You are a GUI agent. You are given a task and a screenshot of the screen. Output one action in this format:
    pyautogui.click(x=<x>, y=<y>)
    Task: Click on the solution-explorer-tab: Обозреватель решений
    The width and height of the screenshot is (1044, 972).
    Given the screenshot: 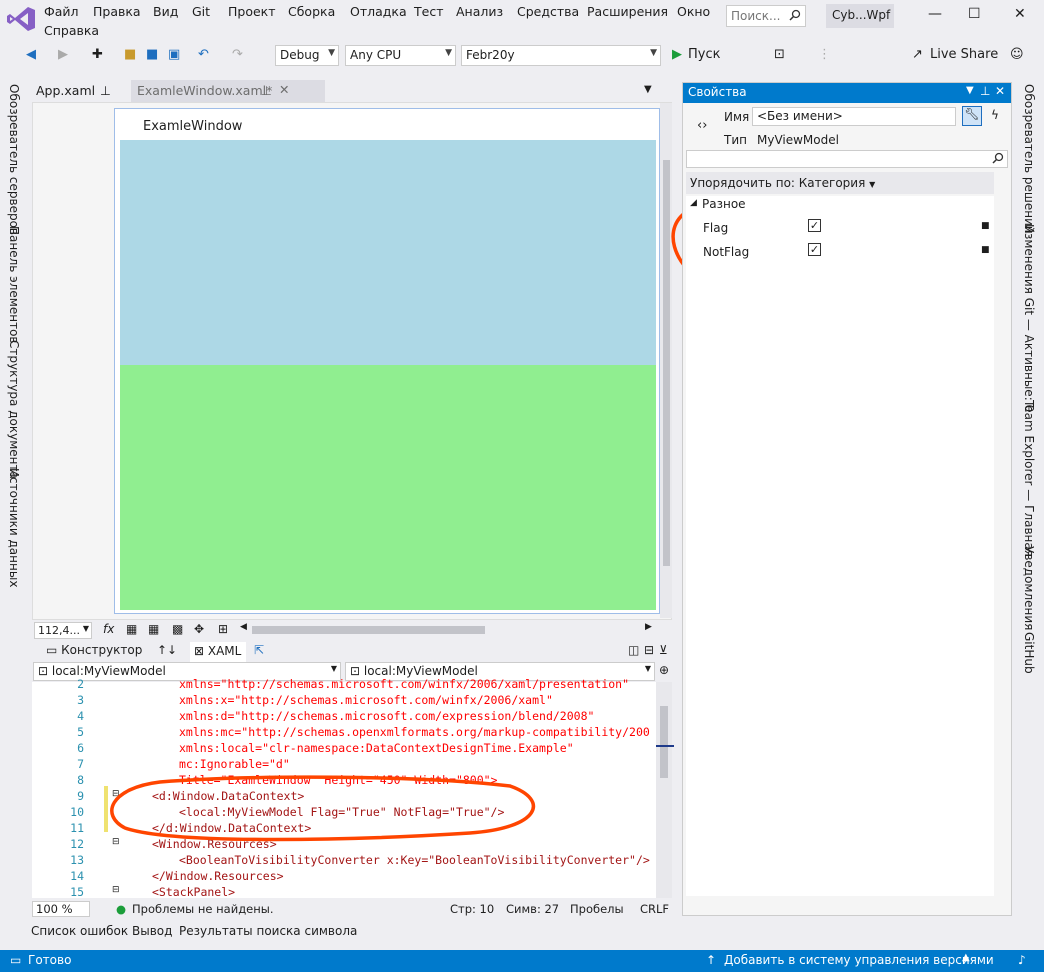 What is the action you would take?
    pyautogui.click(x=1029, y=159)
    